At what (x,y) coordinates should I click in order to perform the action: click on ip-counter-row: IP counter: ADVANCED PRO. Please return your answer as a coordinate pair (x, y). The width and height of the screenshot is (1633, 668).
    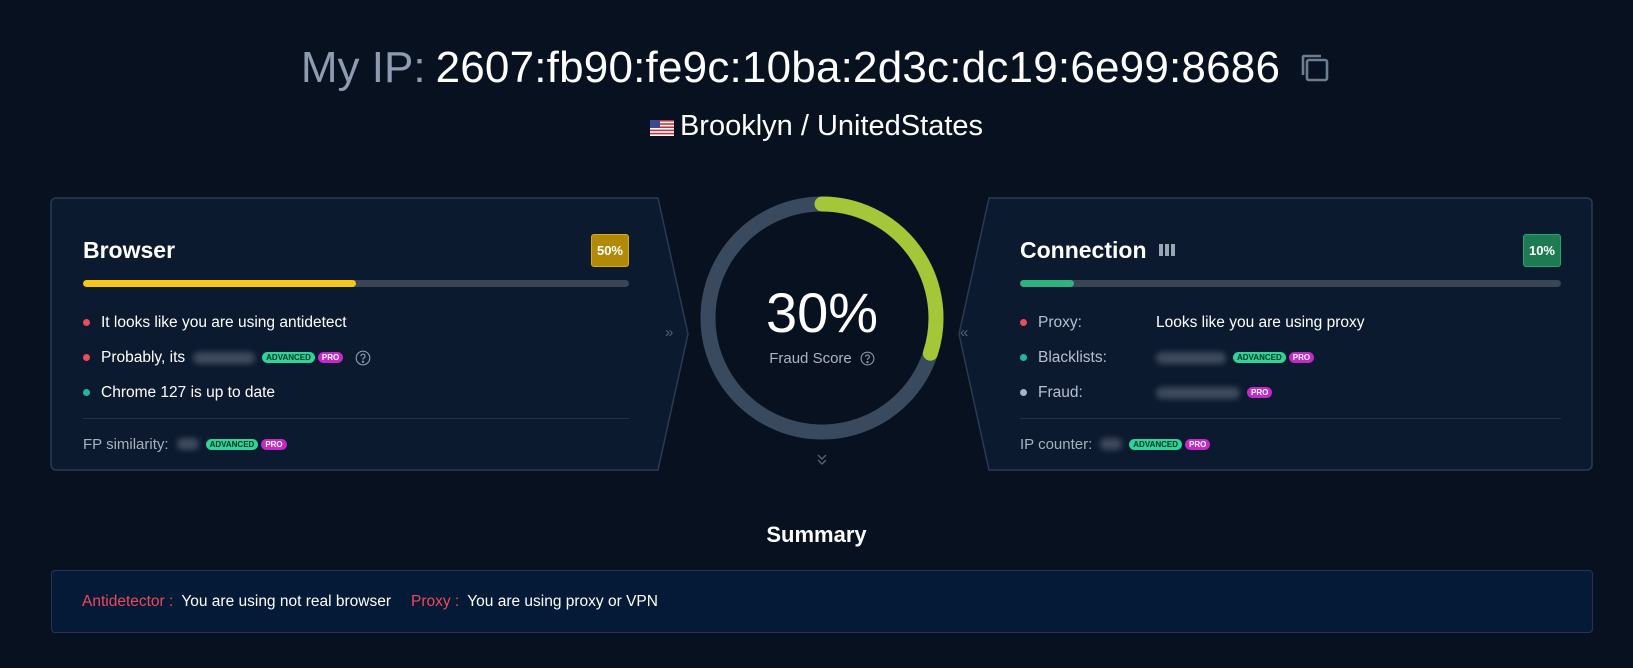
    Looking at the image, I should click on (1290, 444).